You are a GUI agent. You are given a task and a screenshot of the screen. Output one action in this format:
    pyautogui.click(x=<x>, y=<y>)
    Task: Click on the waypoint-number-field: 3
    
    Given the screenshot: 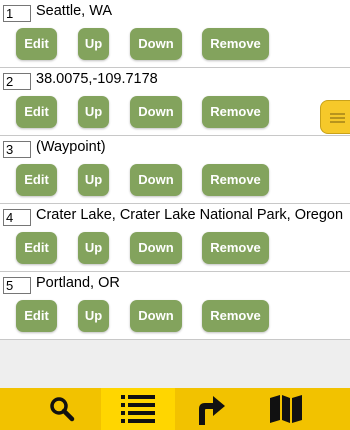 What is the action you would take?
    pyautogui.click(x=17, y=149)
    